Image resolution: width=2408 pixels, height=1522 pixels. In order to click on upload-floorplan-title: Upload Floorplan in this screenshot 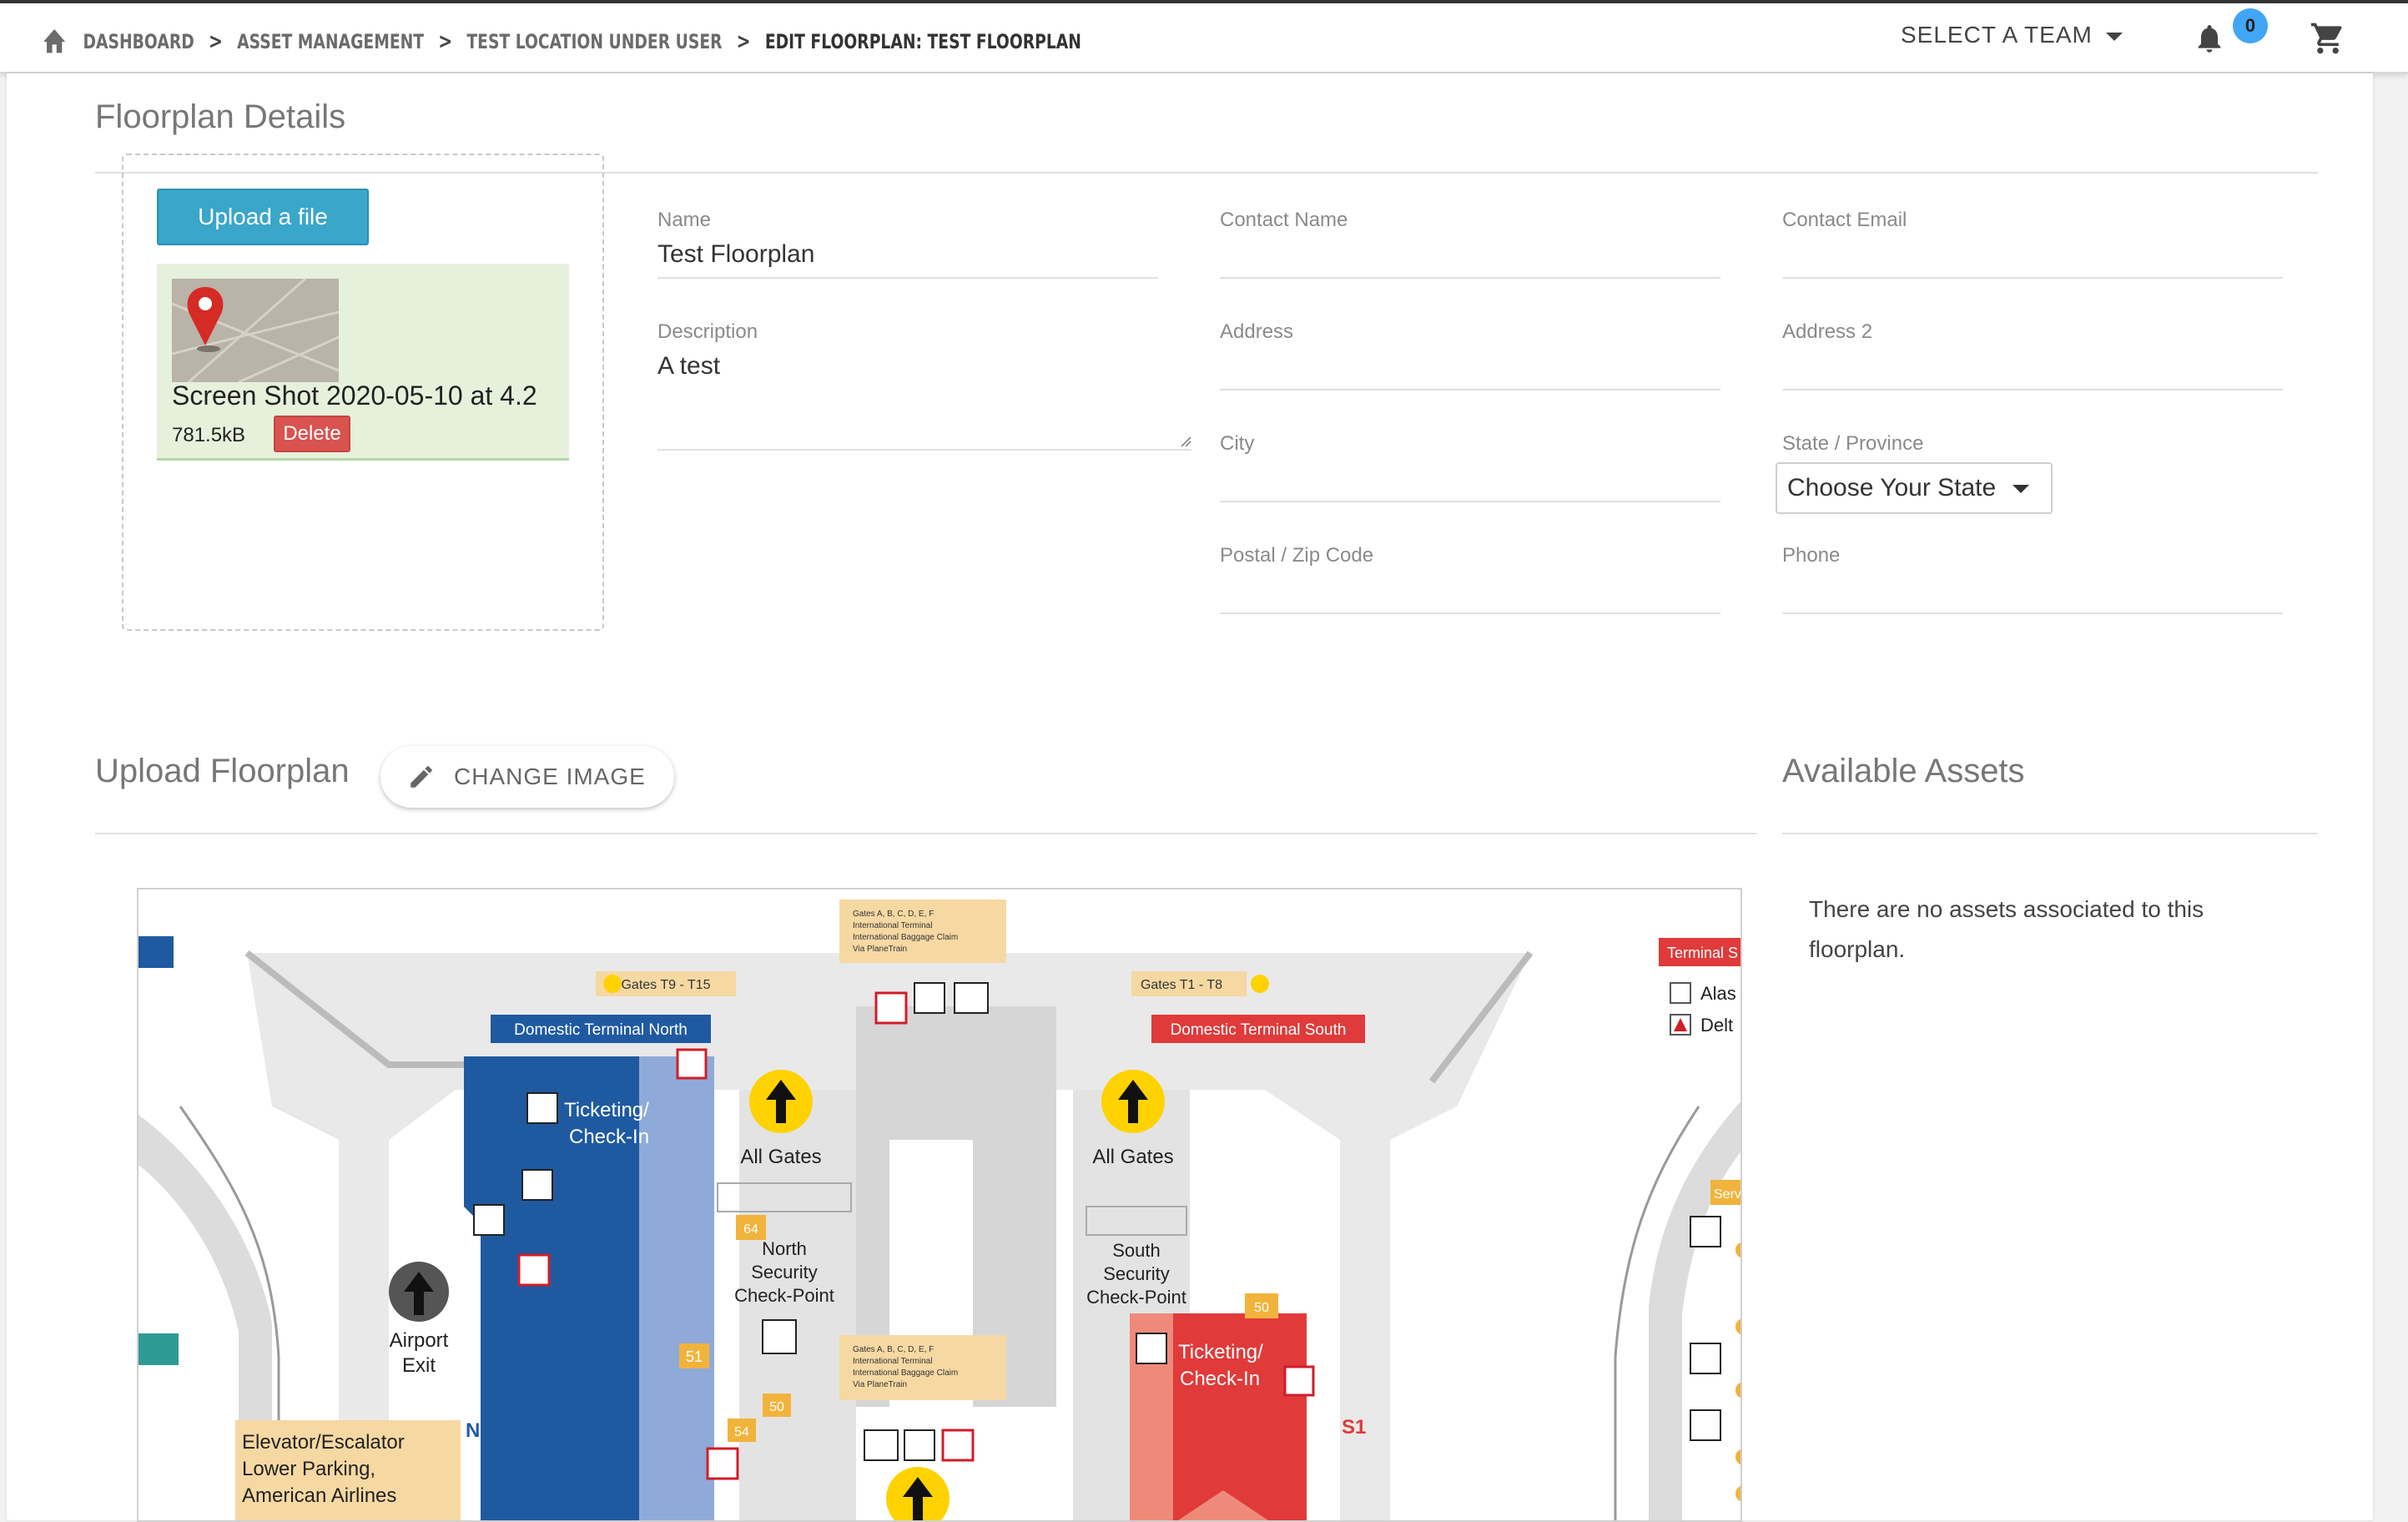, I will do `click(222, 771)`.